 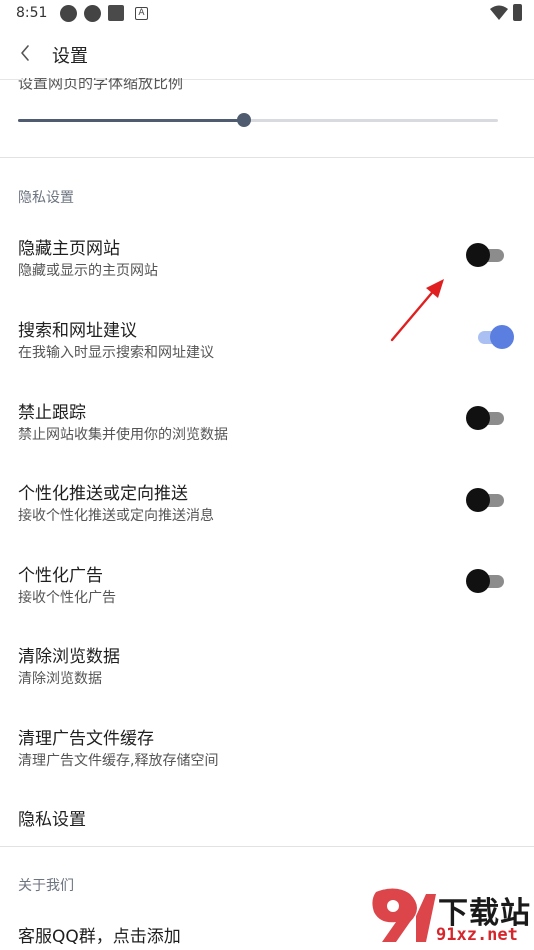 I want to click on setting-row-do-not-track: 禁止跟踪 禁止网站收集并使用你的浏览数据, so click(x=267, y=425).